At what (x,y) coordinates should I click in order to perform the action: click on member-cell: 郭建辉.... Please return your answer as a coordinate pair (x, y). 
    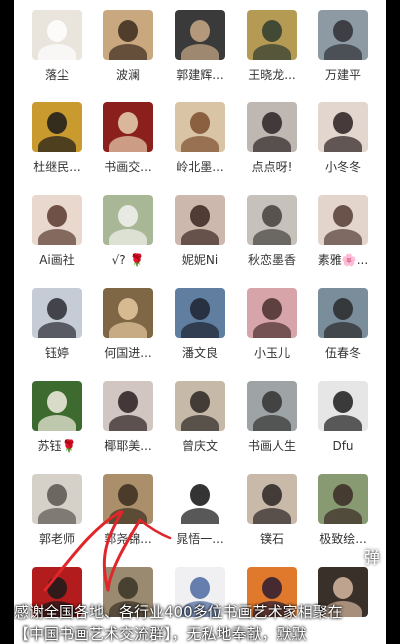
    Looking at the image, I should click on (200, 46).